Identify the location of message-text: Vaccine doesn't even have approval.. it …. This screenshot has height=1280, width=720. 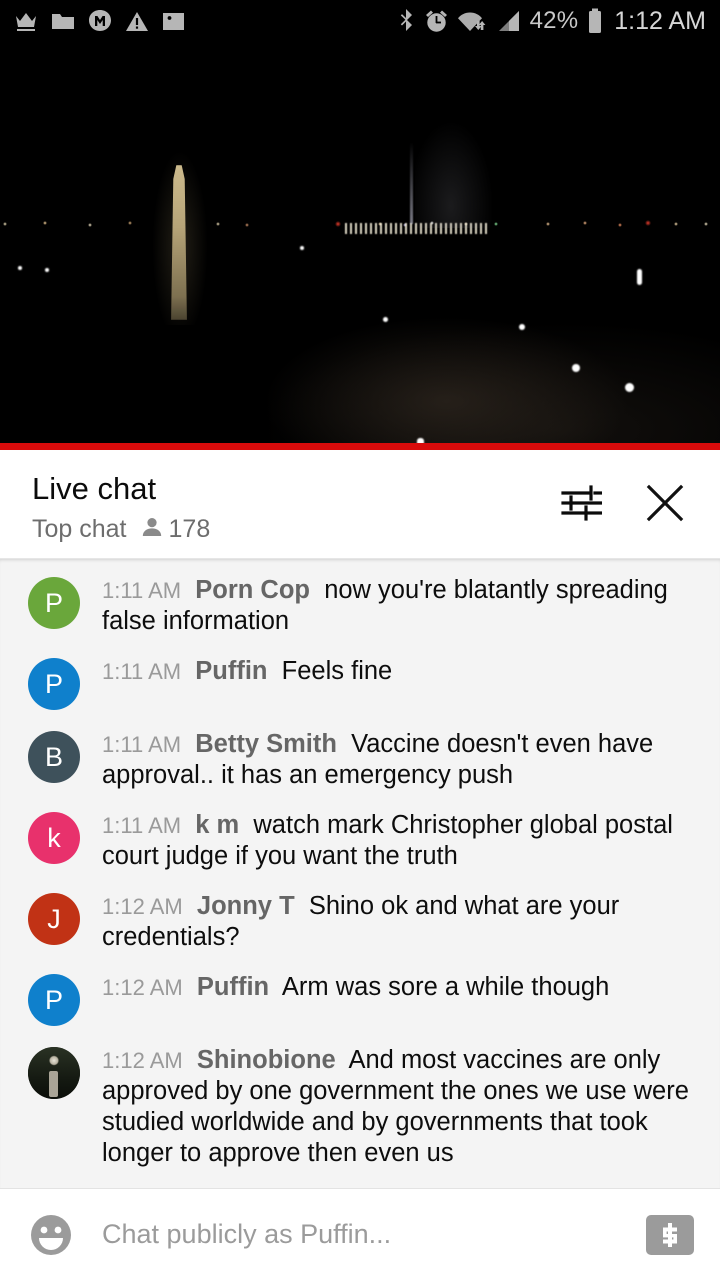
(378, 759).